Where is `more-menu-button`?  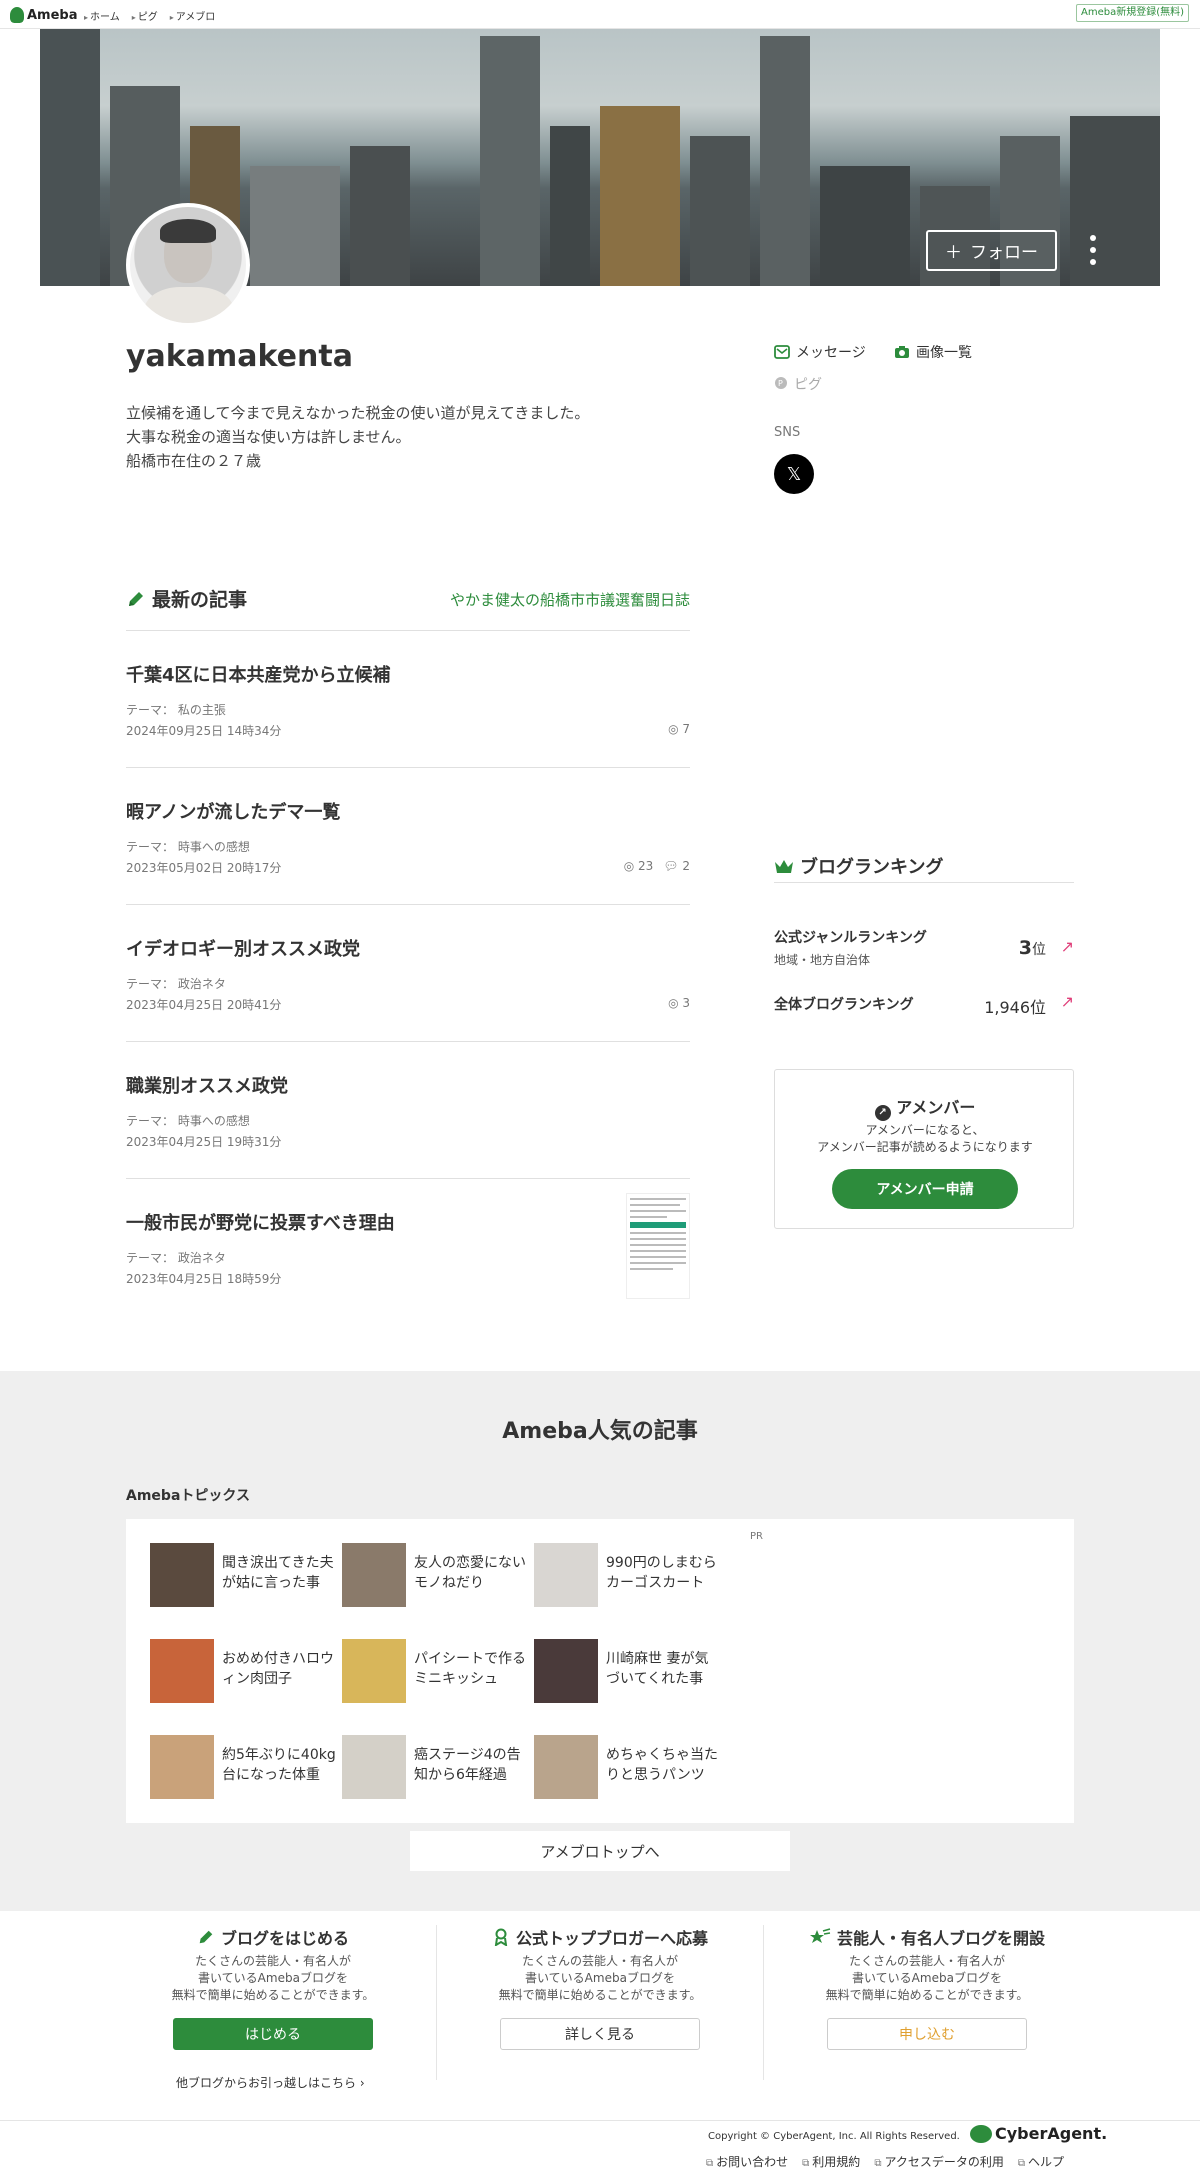 more-menu-button is located at coordinates (1093, 250).